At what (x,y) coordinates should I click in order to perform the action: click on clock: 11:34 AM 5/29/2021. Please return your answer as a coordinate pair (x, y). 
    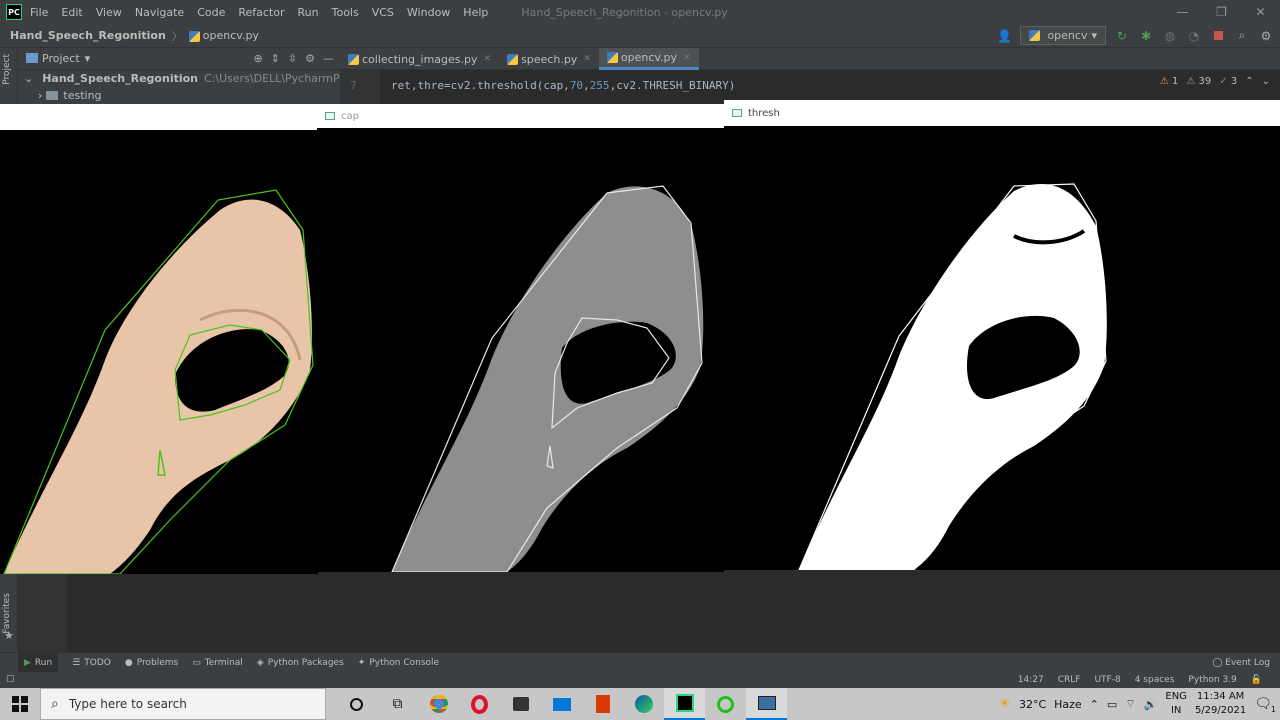
    Looking at the image, I should click on (1220, 704).